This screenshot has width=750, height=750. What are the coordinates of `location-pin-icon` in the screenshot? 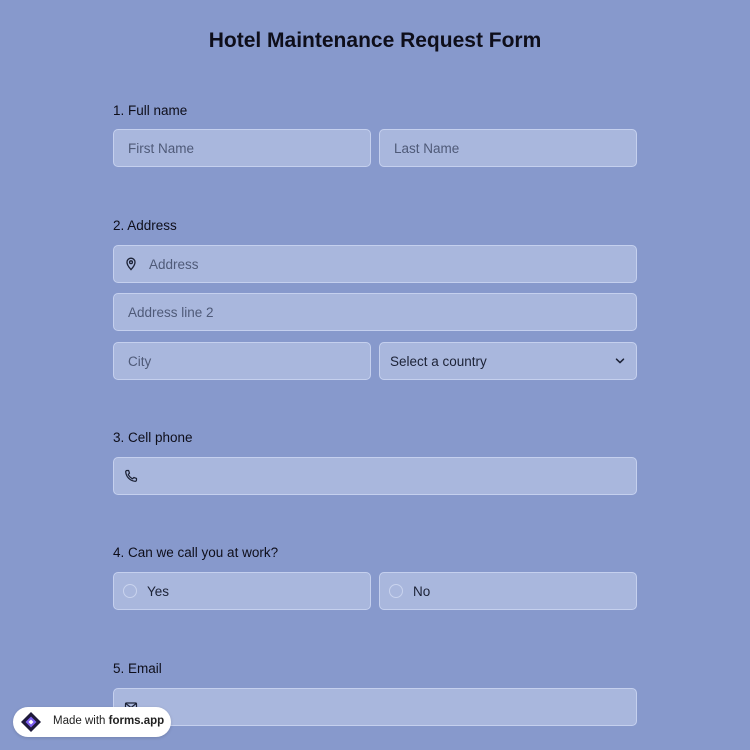 It's located at (131, 264).